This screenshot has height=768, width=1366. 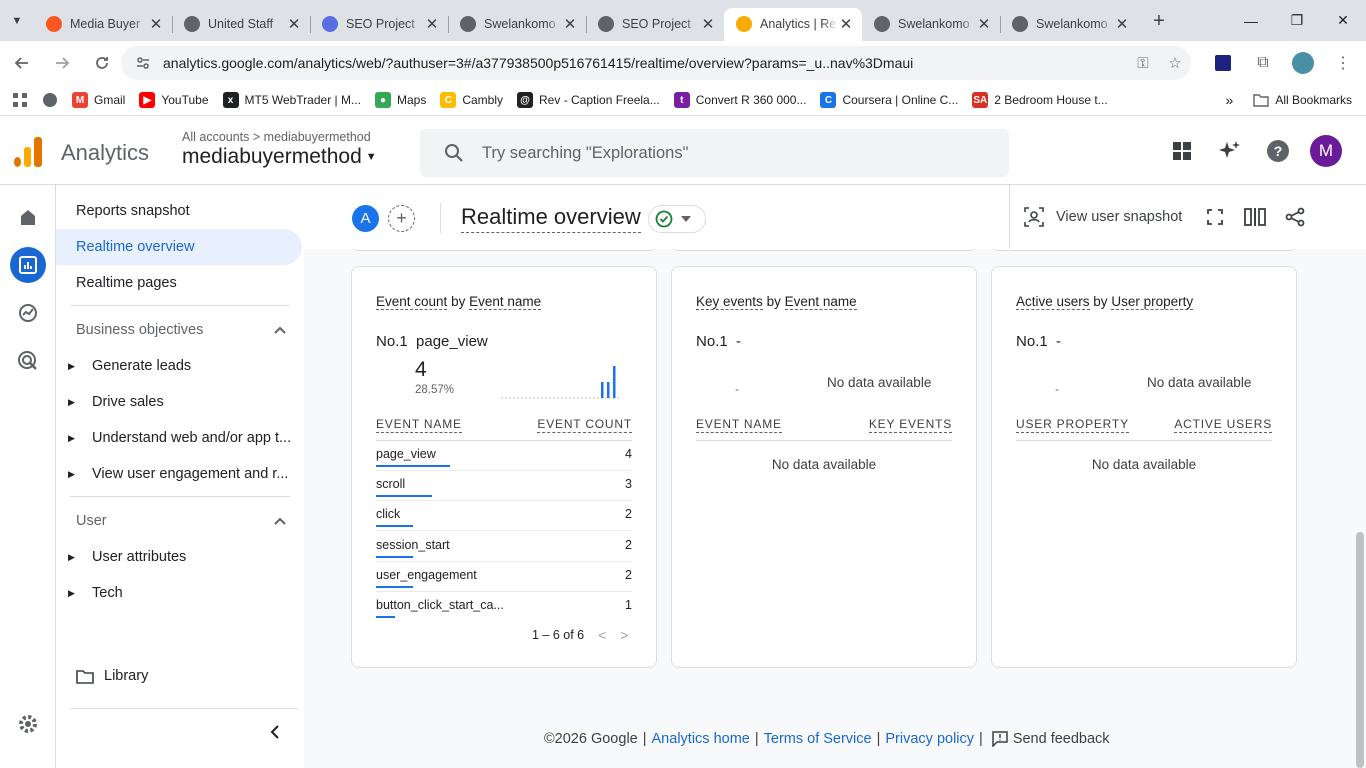 I want to click on send-feedback-button: Send feedback, so click(x=1051, y=739).